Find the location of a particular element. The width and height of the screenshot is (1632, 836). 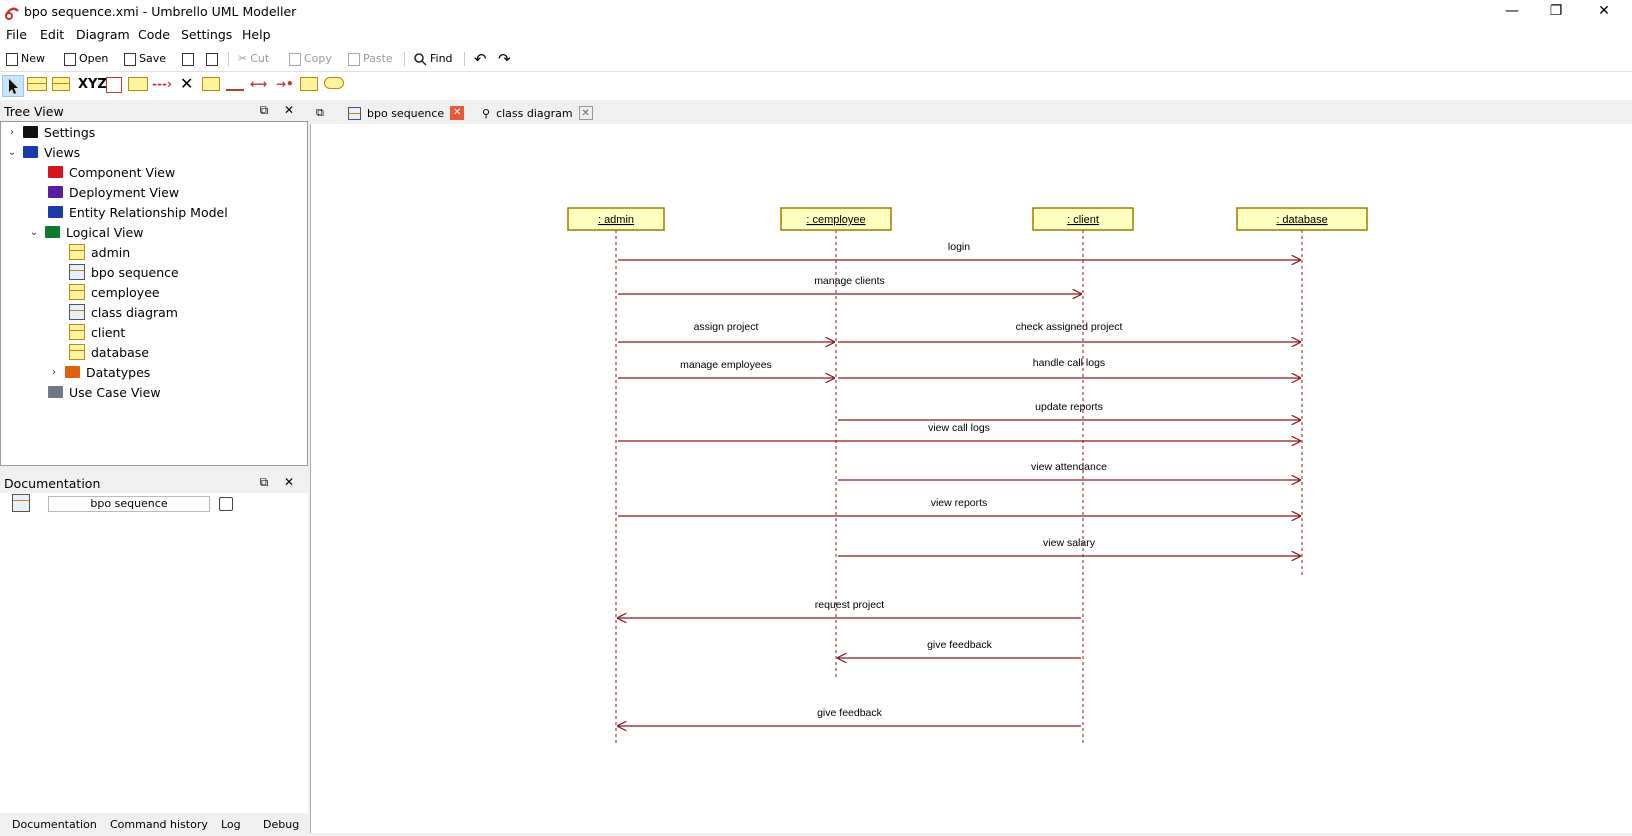

message-label: view attendance is located at coordinates (1069, 467).